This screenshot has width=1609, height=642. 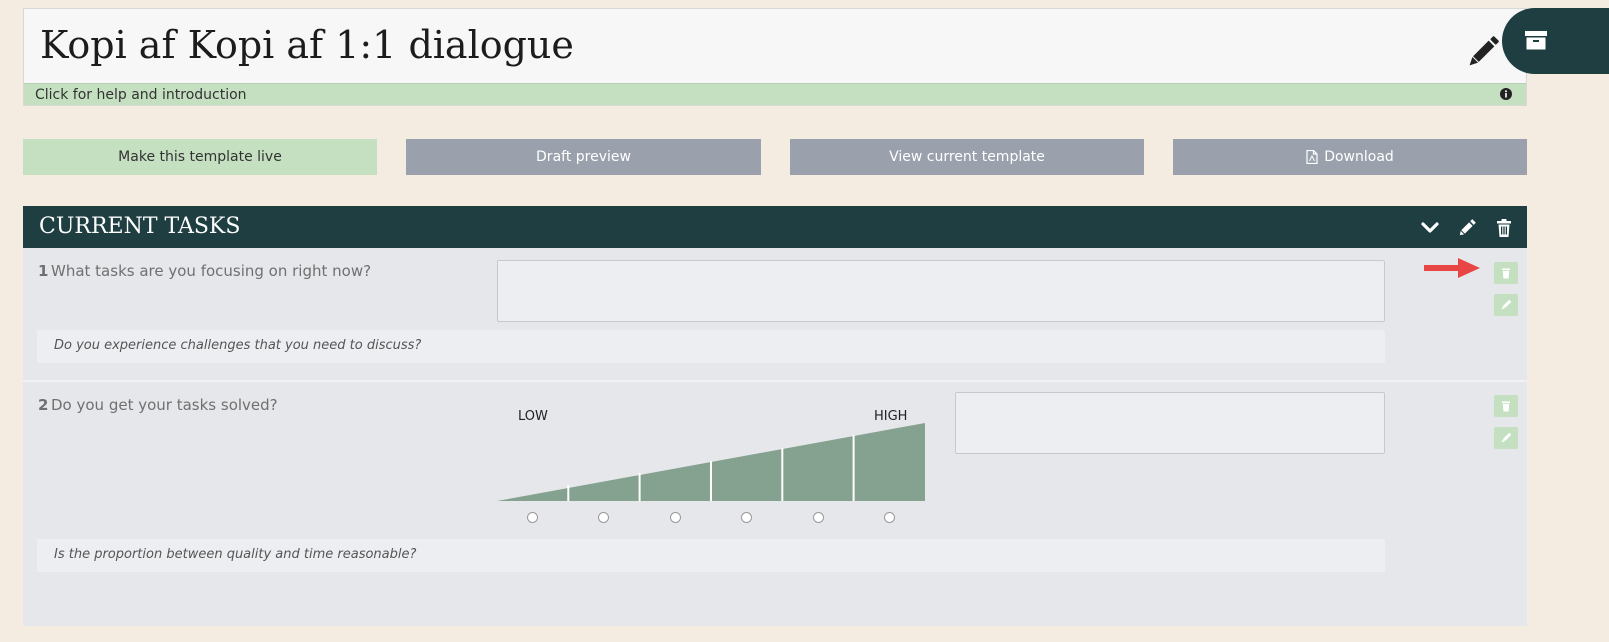 What do you see at coordinates (533, 416) in the screenshot?
I see `scale-low-label: LOW` at bounding box center [533, 416].